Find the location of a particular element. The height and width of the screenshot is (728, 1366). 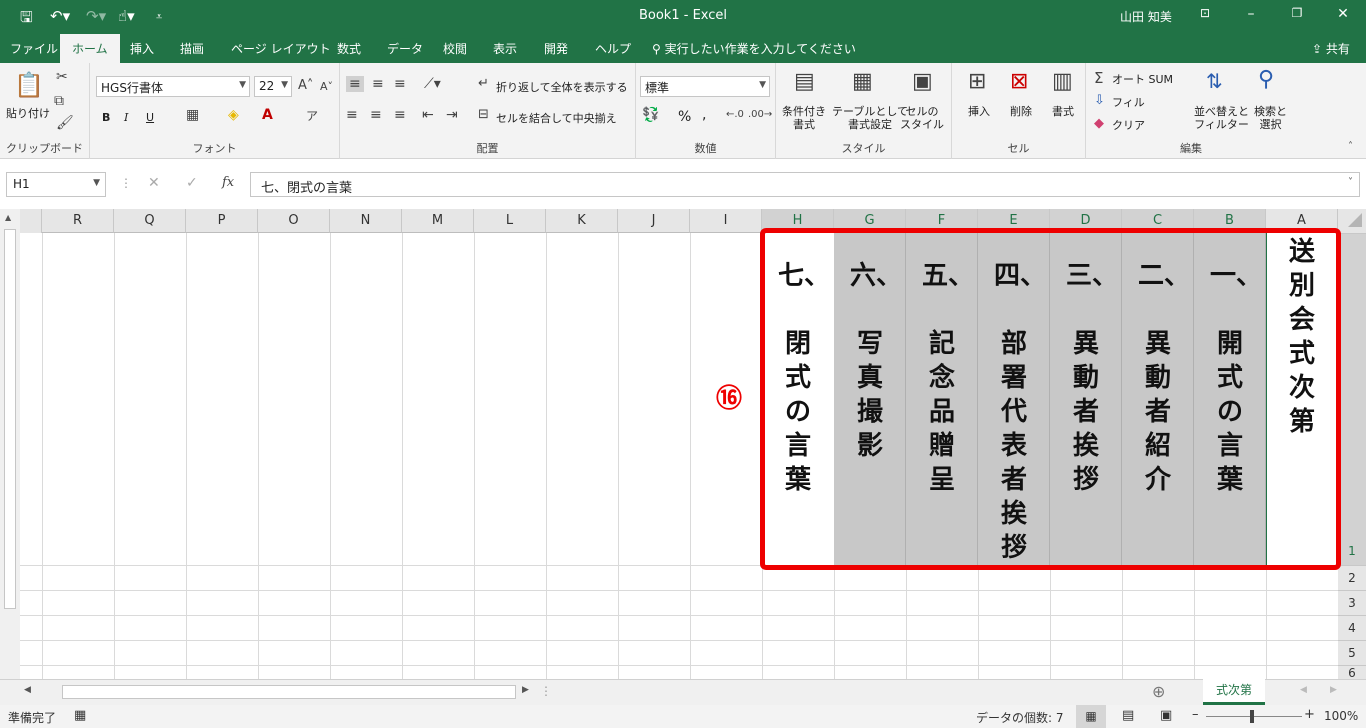

tab-review: 校閲 is located at coordinates (455, 48).